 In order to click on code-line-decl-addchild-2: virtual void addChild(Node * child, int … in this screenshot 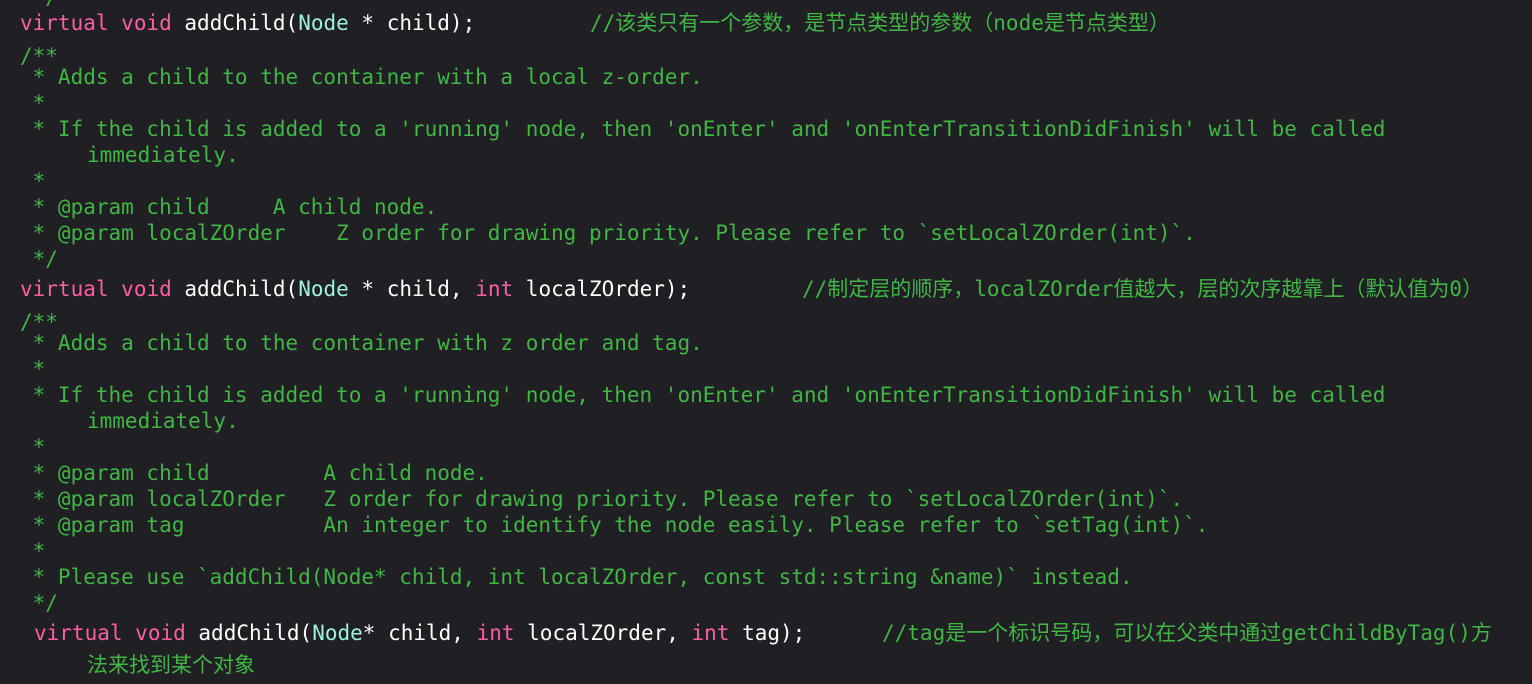, I will do `click(355, 289)`.